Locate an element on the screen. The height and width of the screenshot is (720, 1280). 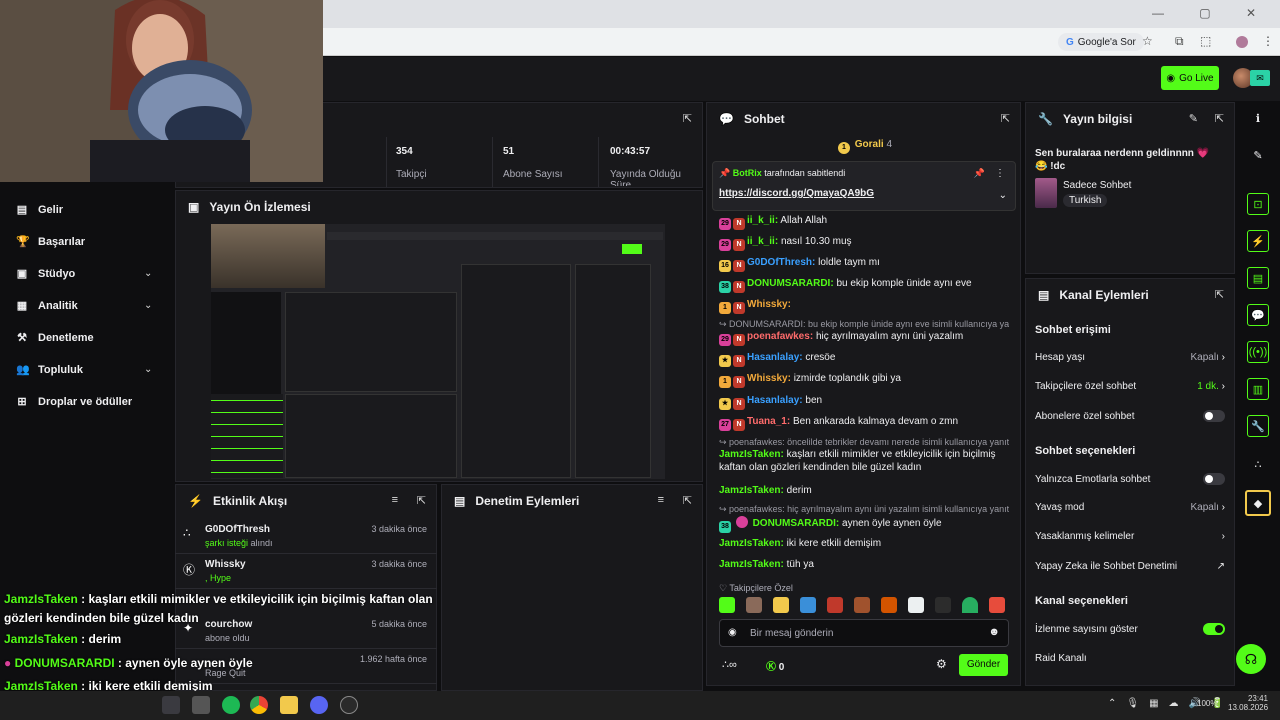
emoji-icon: ☻ is located at coordinates (994, 632).